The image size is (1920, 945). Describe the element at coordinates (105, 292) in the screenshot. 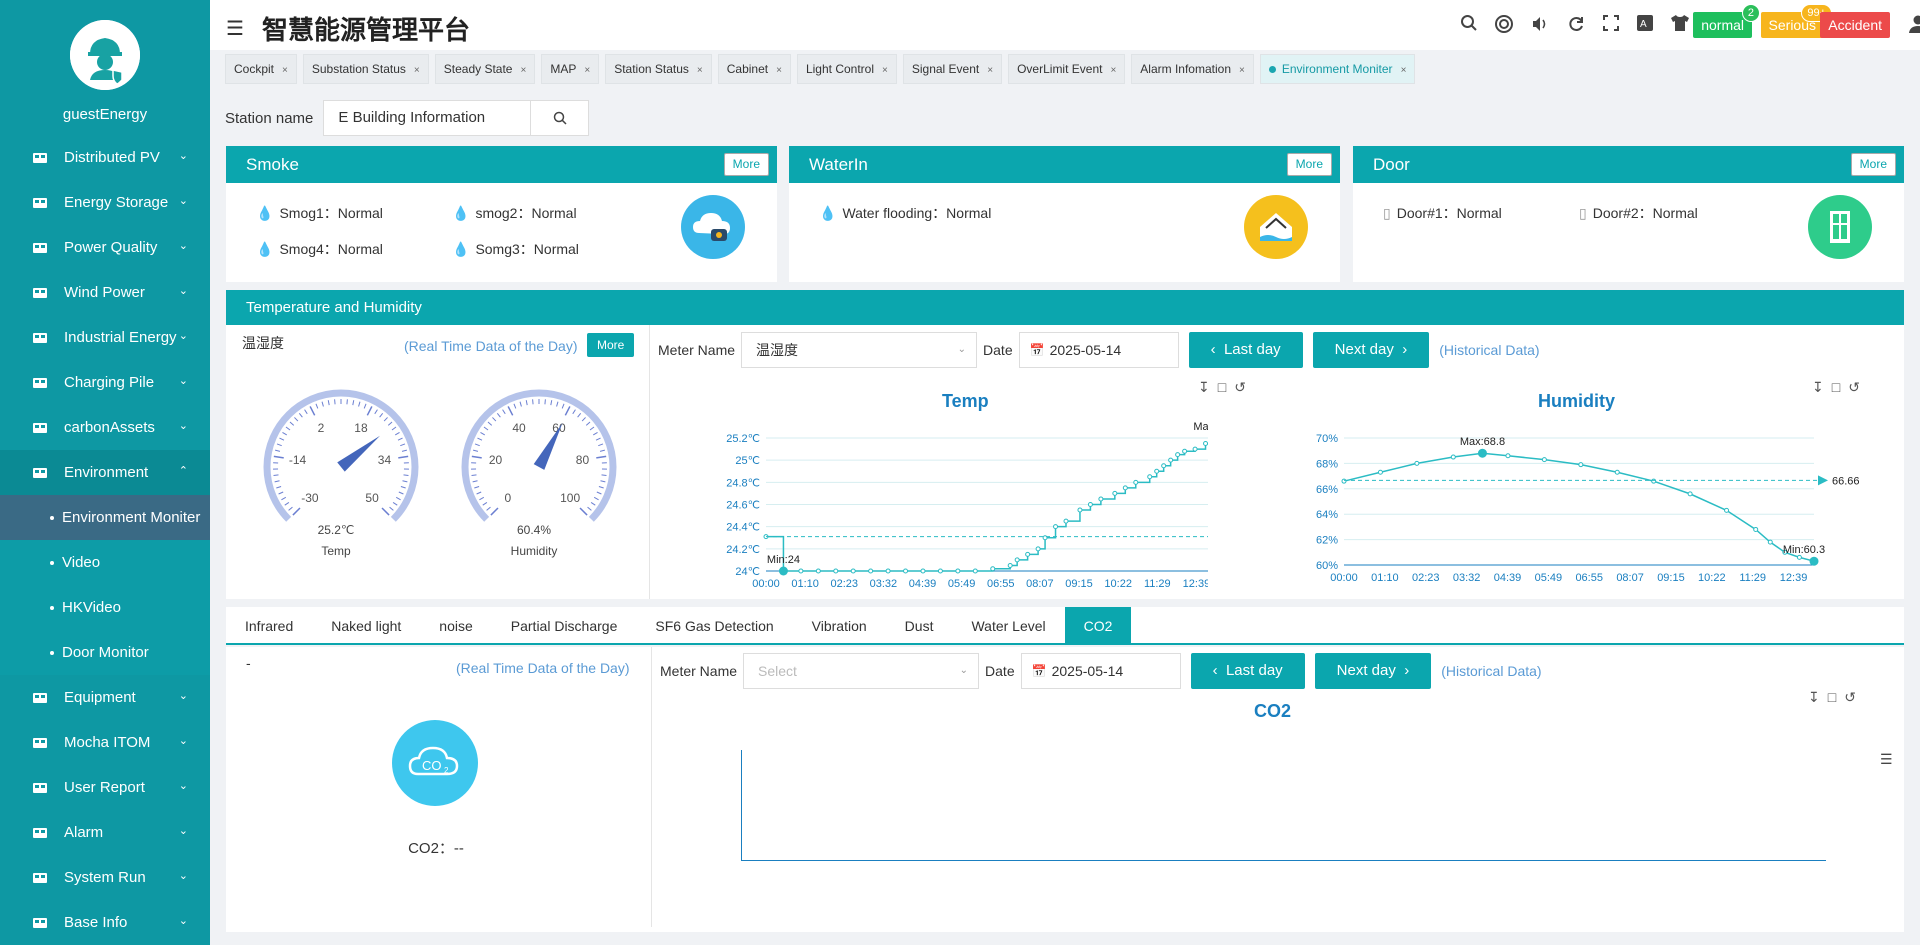

I see `menu-item-wind-power: Wind Power ⌄` at that location.